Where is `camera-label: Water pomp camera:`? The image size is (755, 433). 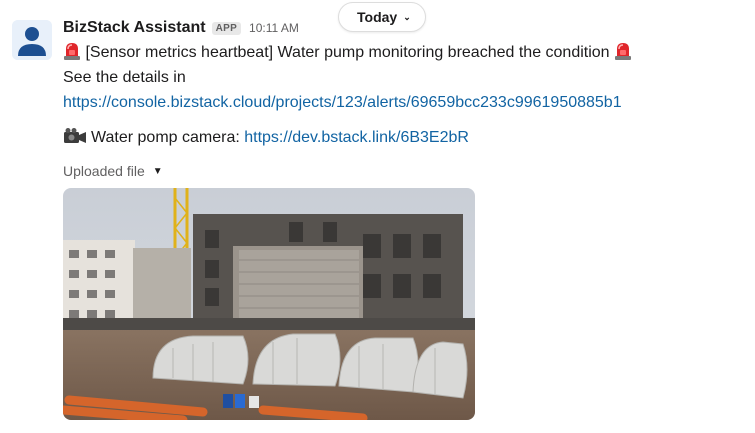
camera-label: Water pomp camera: is located at coordinates (168, 137).